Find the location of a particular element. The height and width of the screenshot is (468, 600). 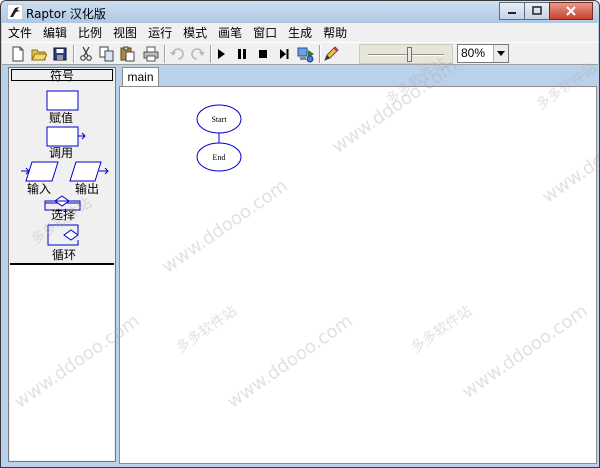

copy-button is located at coordinates (107, 54).